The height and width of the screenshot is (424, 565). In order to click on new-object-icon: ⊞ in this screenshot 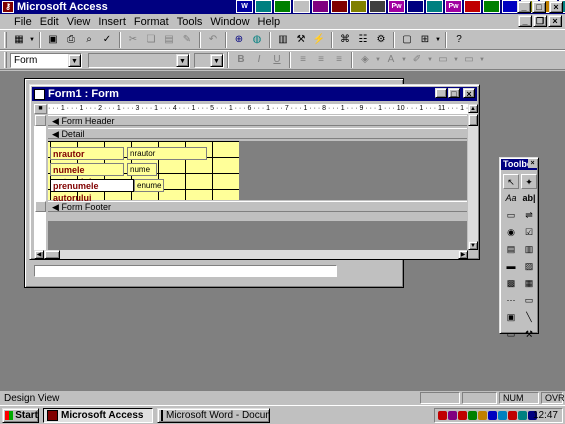, I will do `click(425, 40)`.